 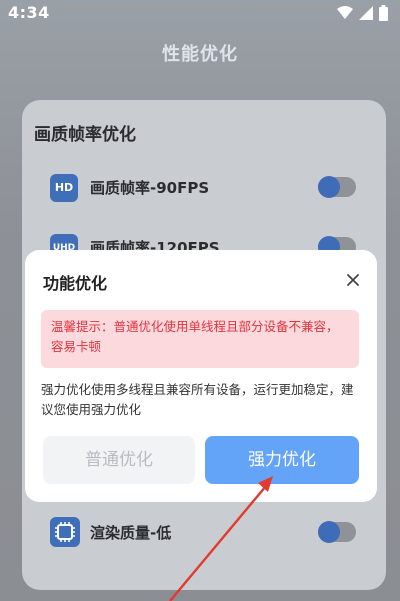 What do you see at coordinates (205, 532) in the screenshot?
I see `option-row-render-quality: 渲染质量-低` at bounding box center [205, 532].